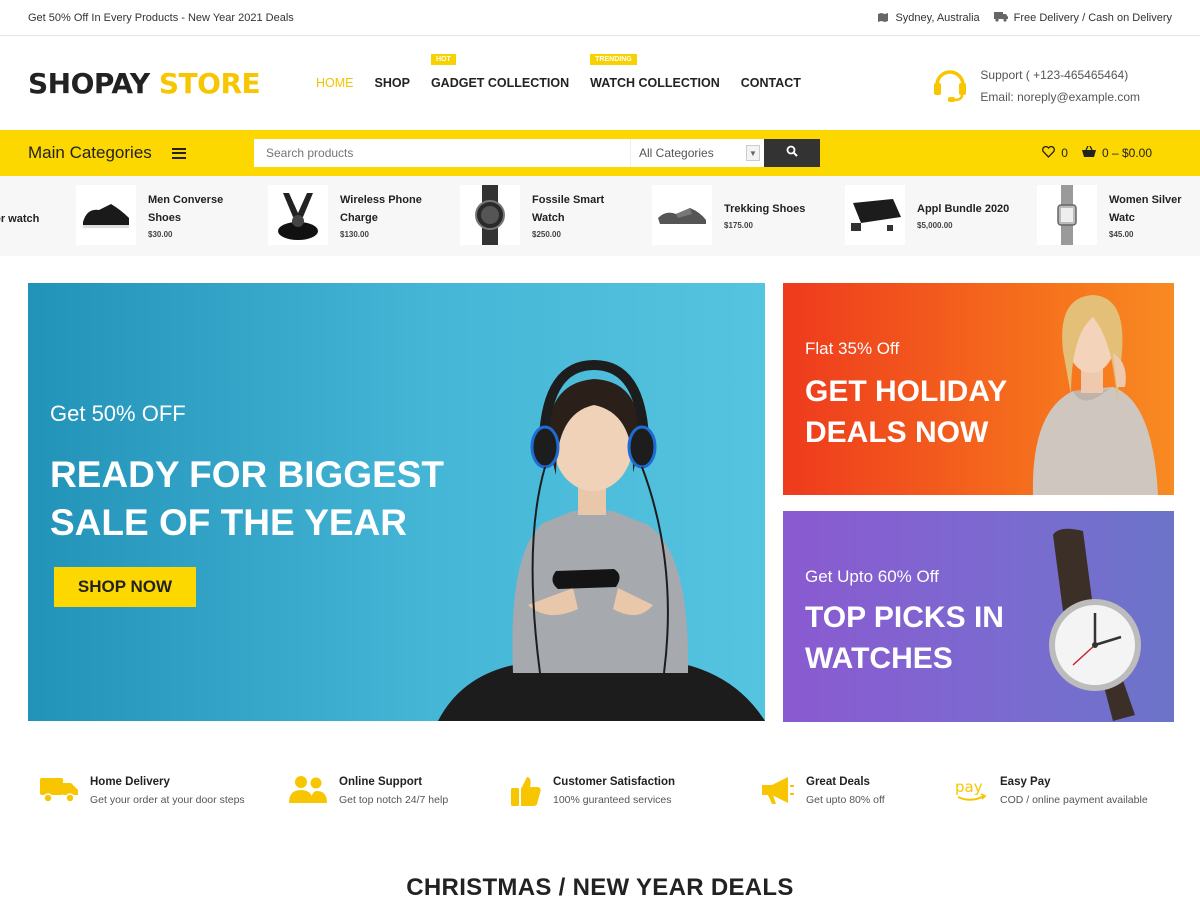 This screenshot has height=900, width=1200. What do you see at coordinates (845, 800) in the screenshot?
I see `feature-subtitle: Get upto 80% off` at bounding box center [845, 800].